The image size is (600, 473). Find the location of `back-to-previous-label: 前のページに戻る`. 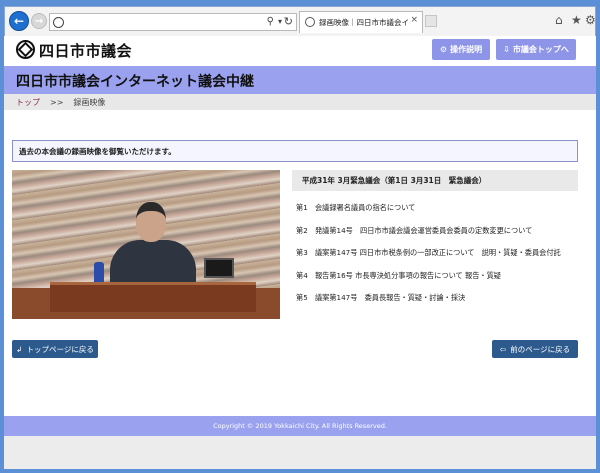

back-to-previous-label: 前のページに戻る is located at coordinates (540, 349).